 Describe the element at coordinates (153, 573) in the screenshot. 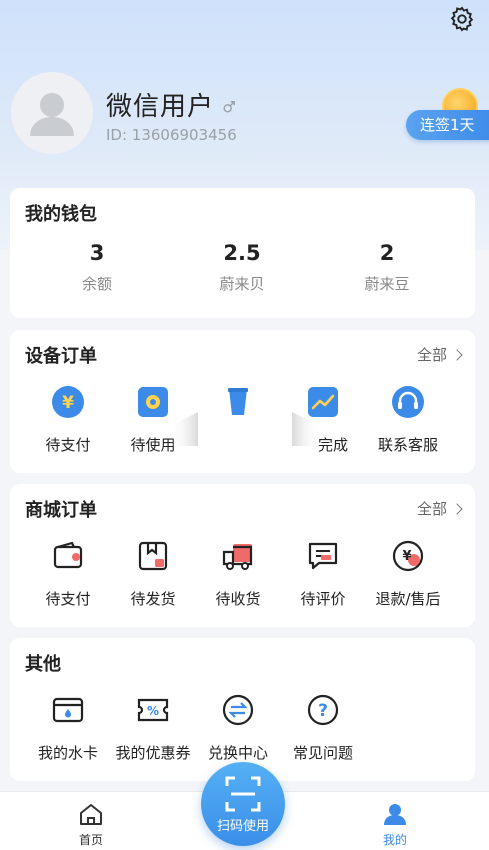

I see `mall-order-to-ship: 待发货` at that location.